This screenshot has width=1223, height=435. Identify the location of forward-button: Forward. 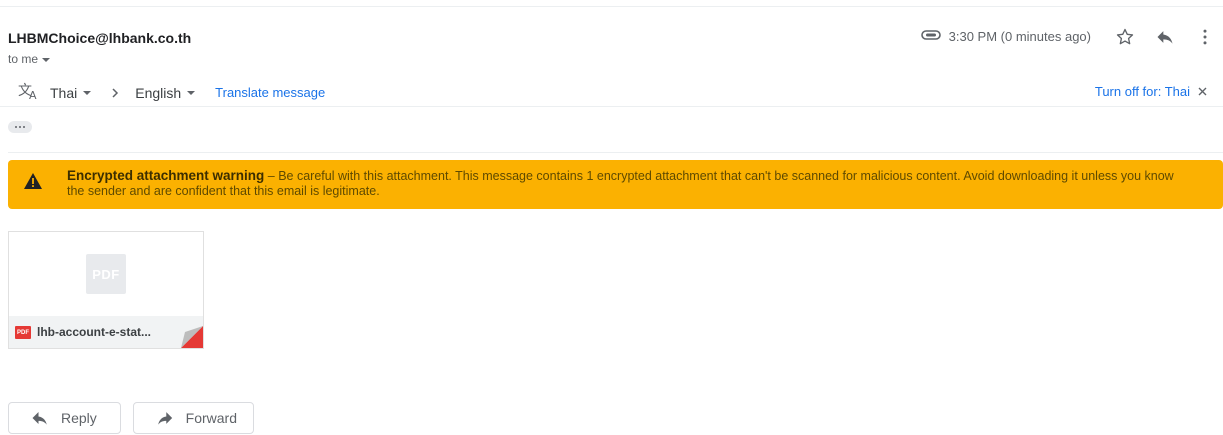
(193, 418).